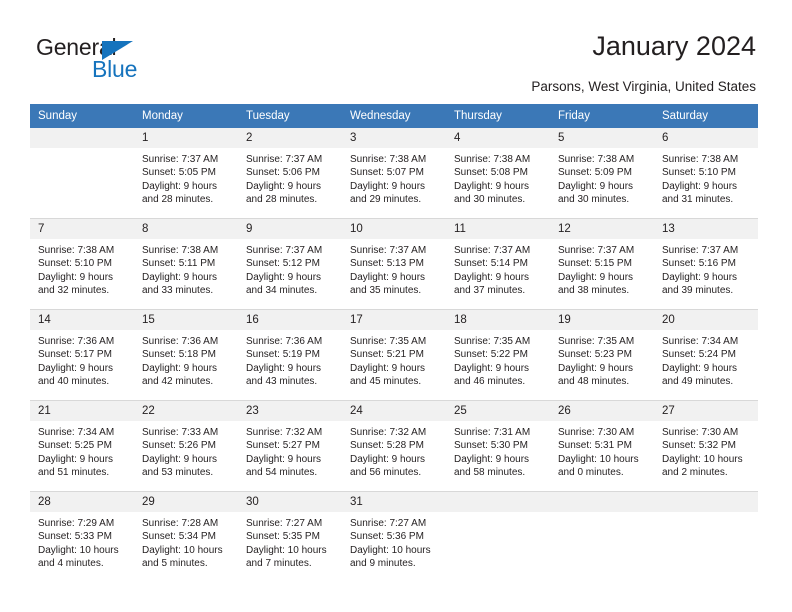  What do you see at coordinates (283, 264) in the screenshot?
I see `sunset-text: Sunset: 5:12 PM` at bounding box center [283, 264].